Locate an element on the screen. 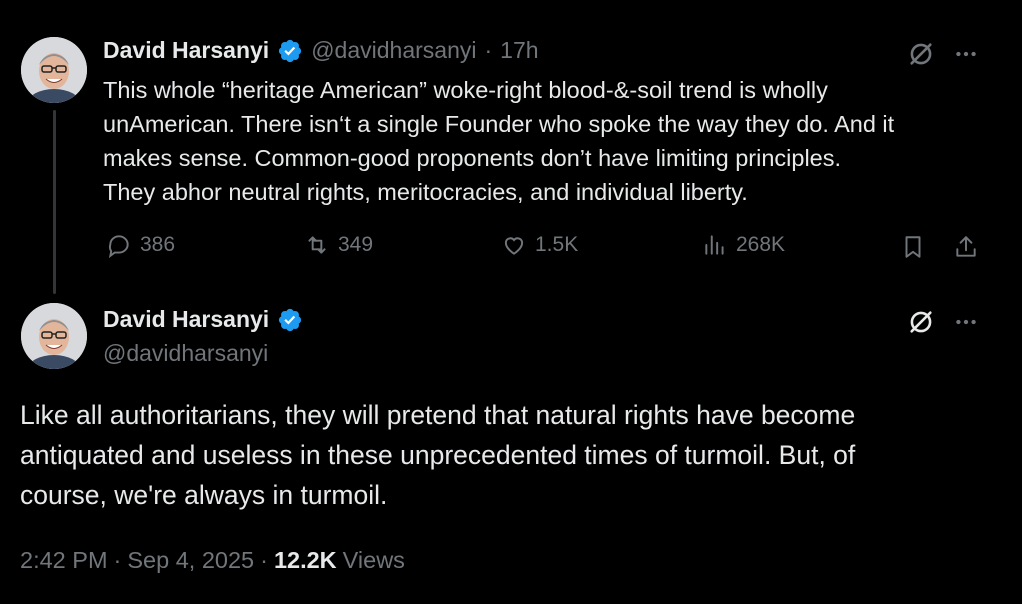 The image size is (1022, 604). views-icon is located at coordinates (714, 245).